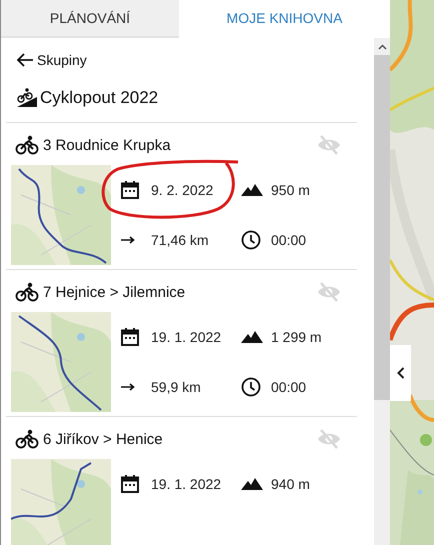 The height and width of the screenshot is (545, 434). I want to click on route-title: 3 Roudnice Krupka, so click(178, 145).